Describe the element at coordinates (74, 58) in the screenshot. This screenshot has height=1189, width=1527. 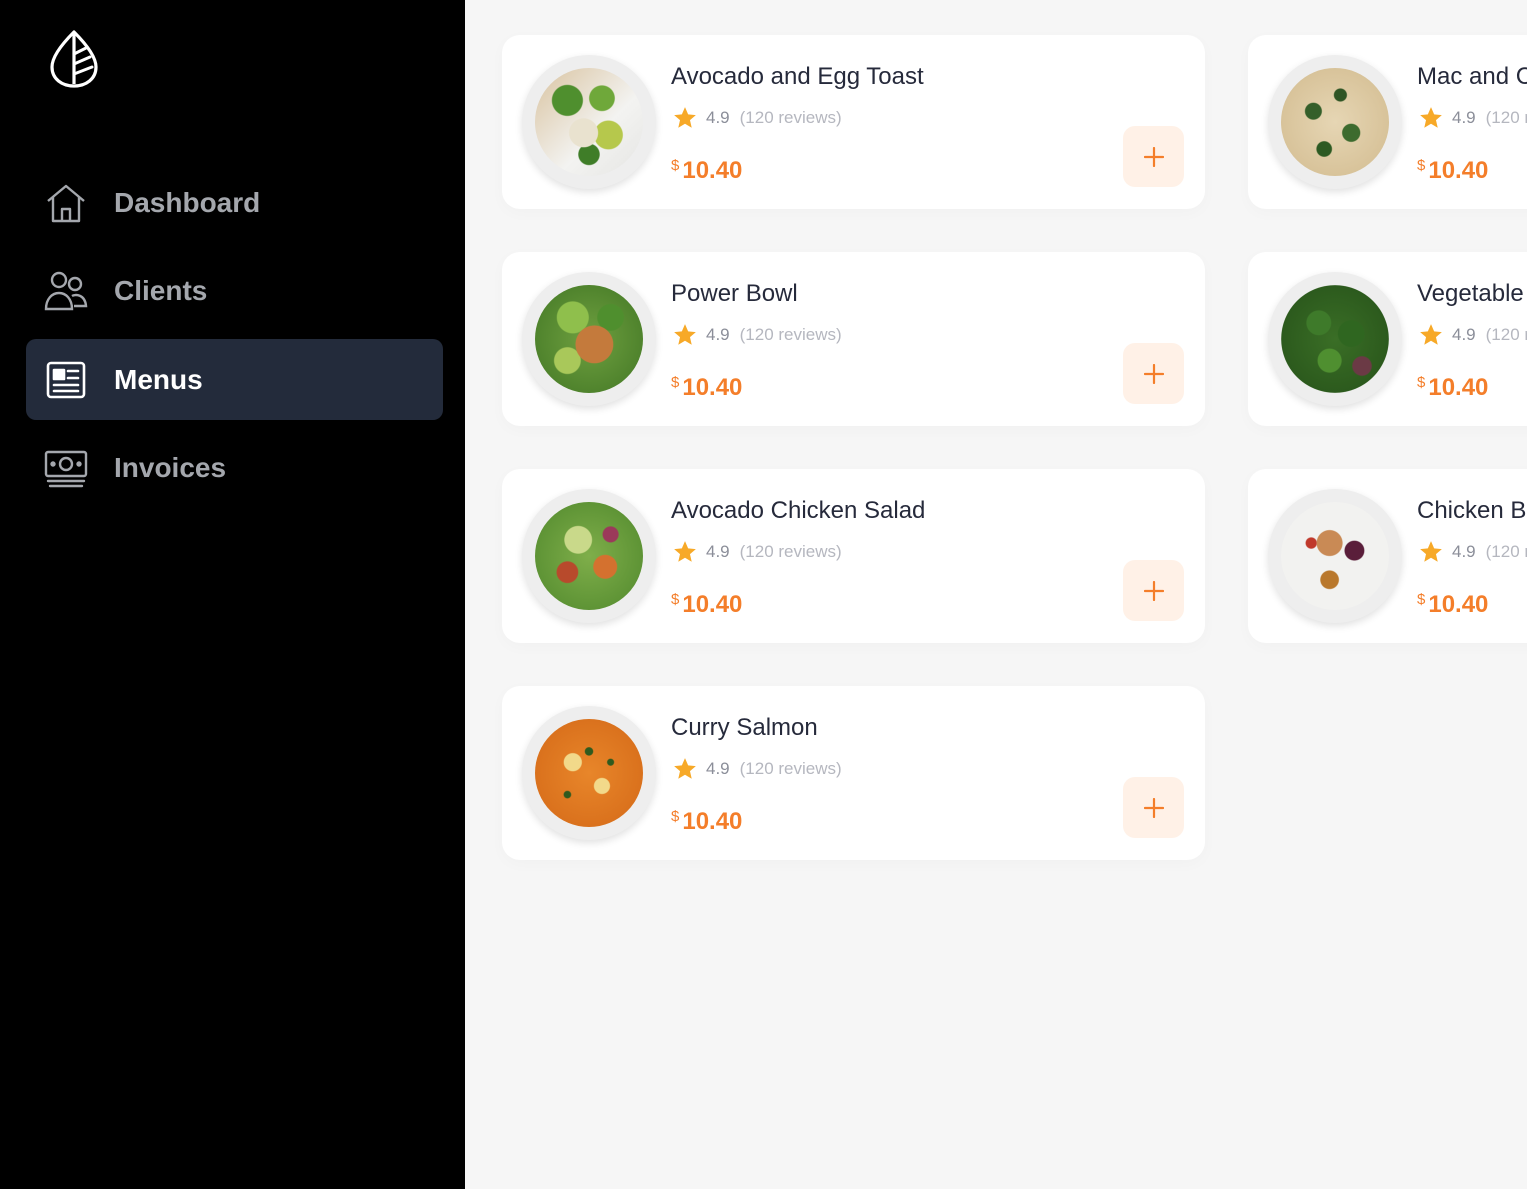
I see `leaf-logo-icon` at that location.